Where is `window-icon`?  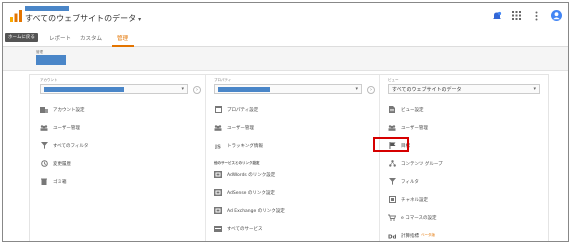 window-icon is located at coordinates (218, 109).